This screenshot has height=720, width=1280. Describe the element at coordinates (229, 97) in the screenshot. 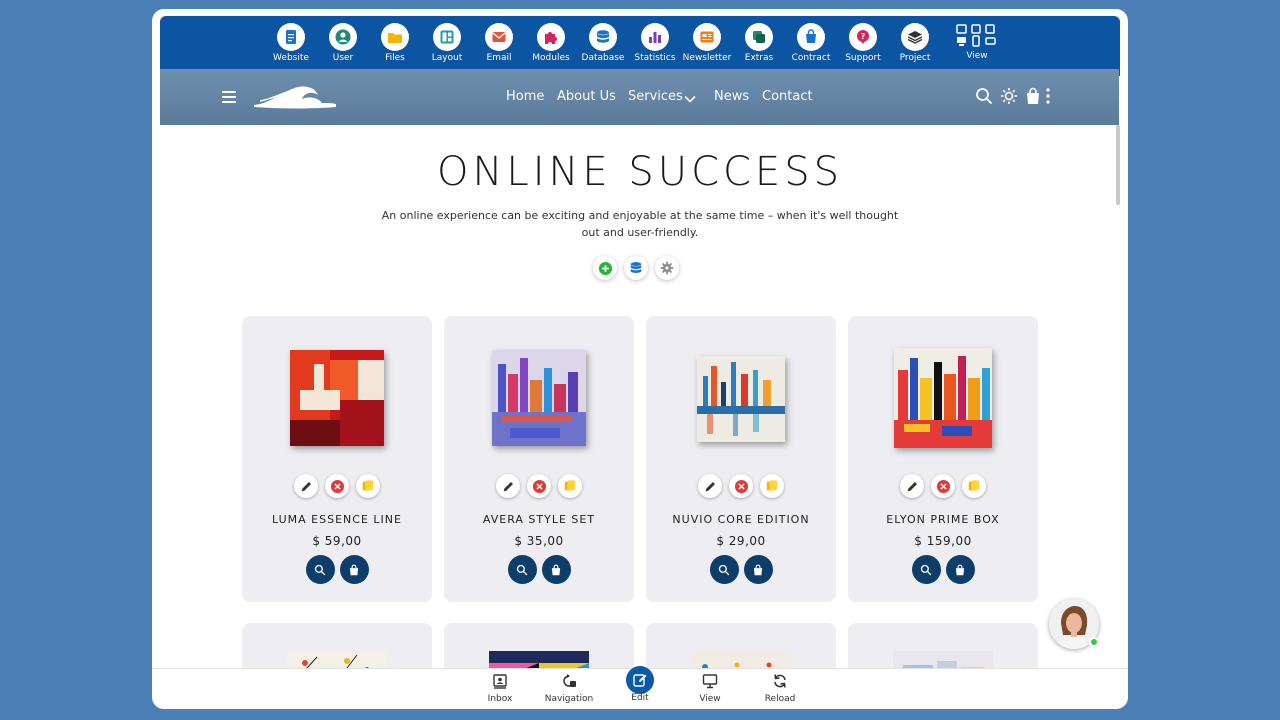

I see `menu-icon` at that location.